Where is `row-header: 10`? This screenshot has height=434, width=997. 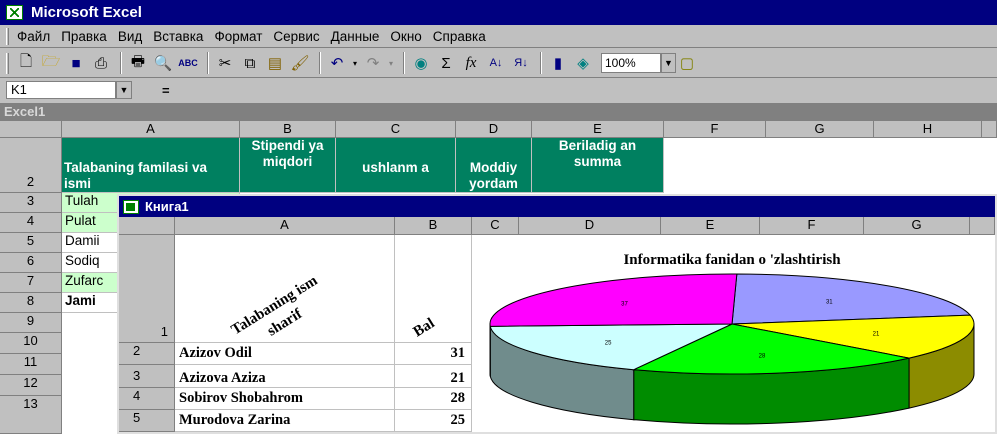
row-header: 10 is located at coordinates (31, 343).